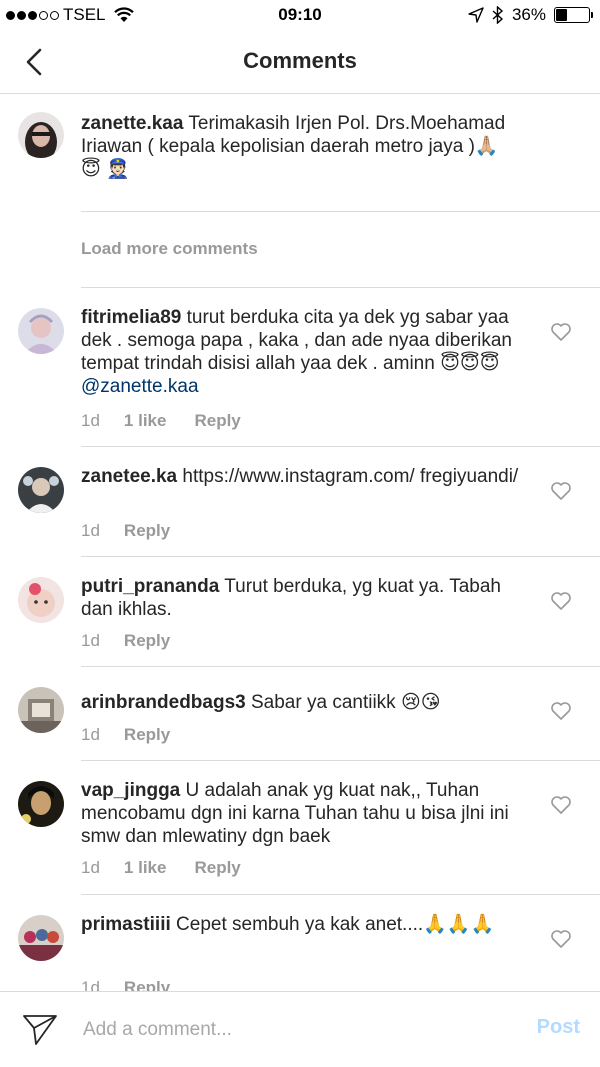 This screenshot has width=600, height=1067. Describe the element at coordinates (340, 211) in the screenshot. I see `divider` at that location.